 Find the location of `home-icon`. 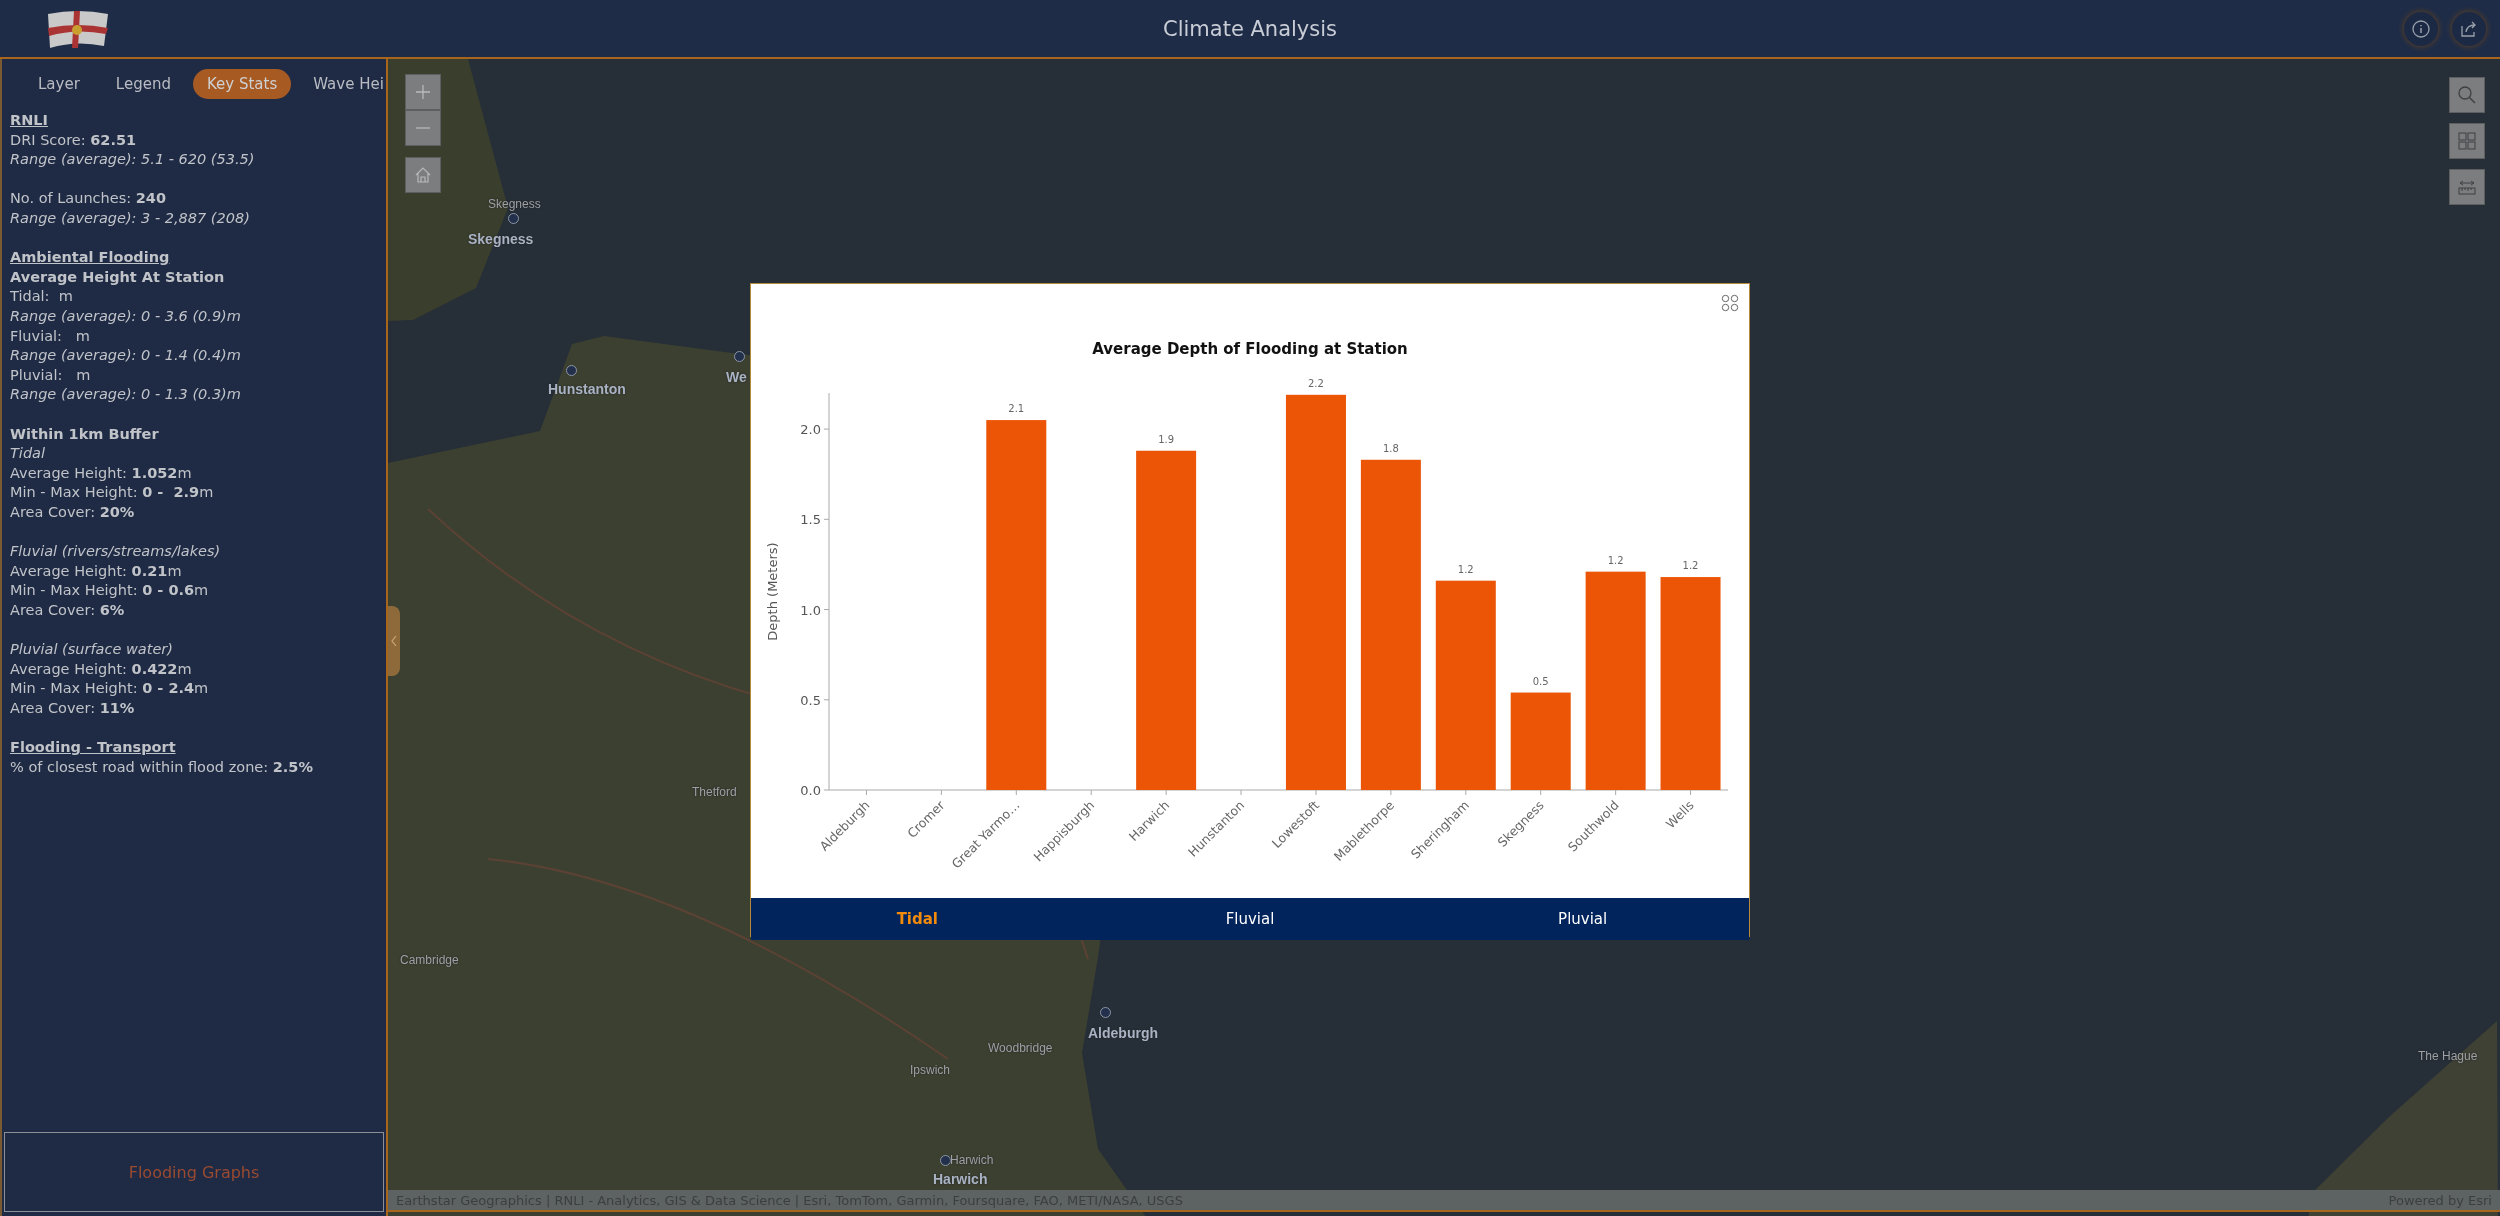

home-icon is located at coordinates (423, 175).